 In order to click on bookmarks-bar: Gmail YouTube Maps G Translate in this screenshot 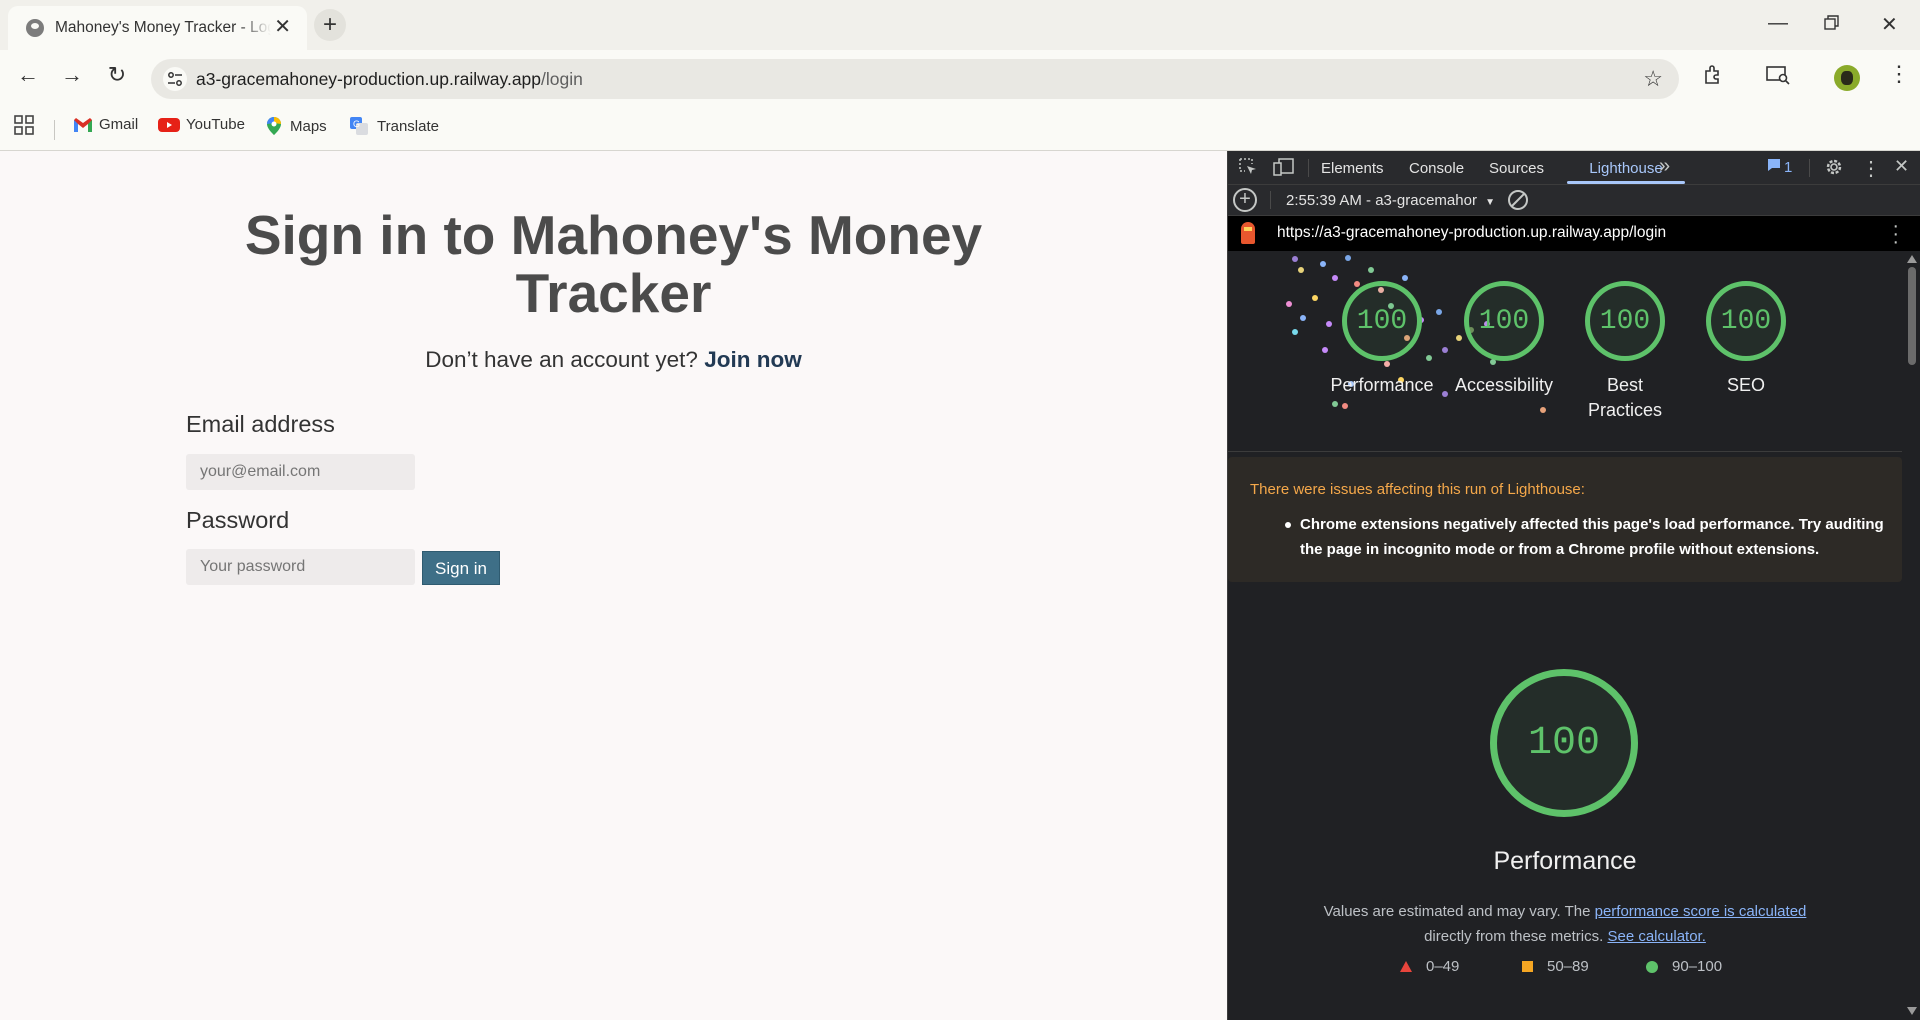, I will do `click(960, 129)`.